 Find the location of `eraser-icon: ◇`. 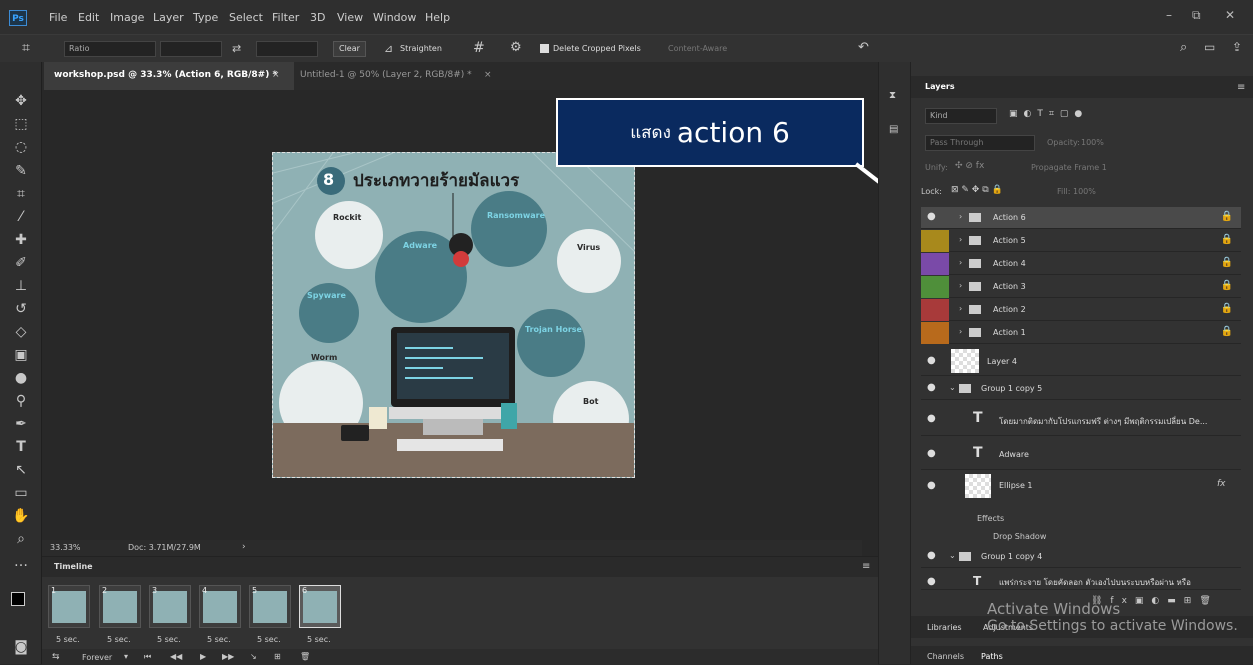

eraser-icon: ◇ is located at coordinates (21, 332).